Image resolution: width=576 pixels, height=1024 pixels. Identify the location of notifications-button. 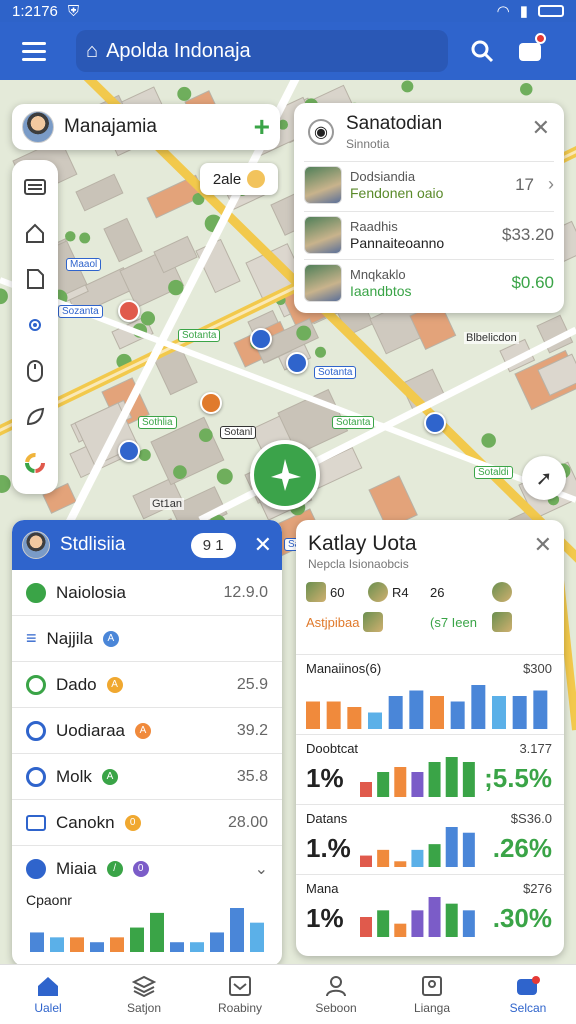
(530, 51).